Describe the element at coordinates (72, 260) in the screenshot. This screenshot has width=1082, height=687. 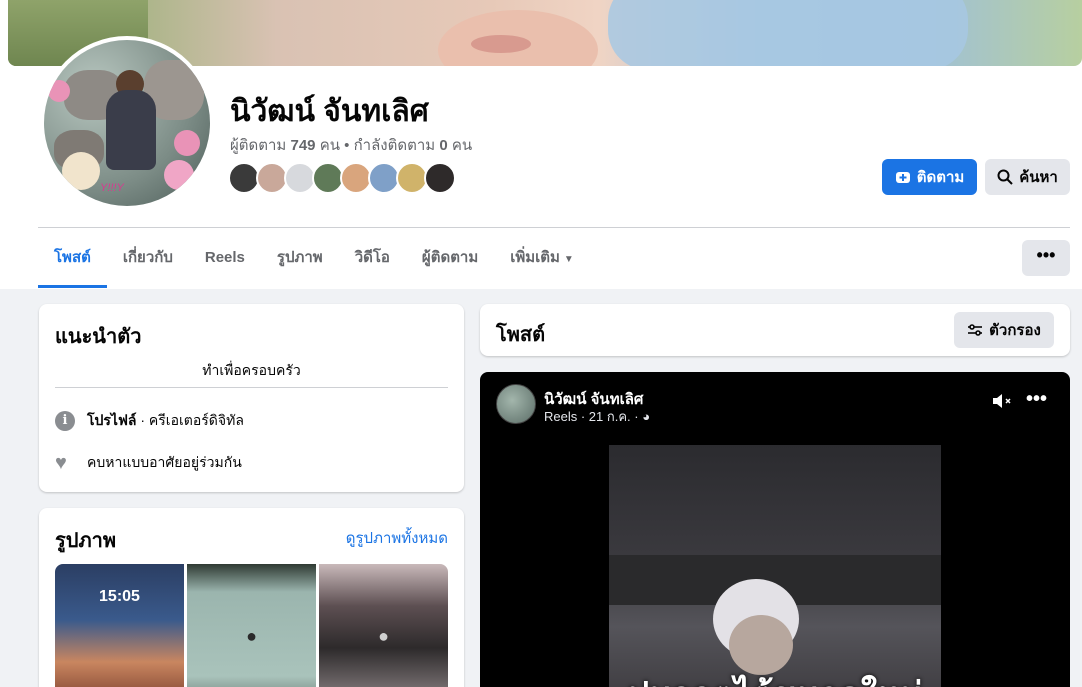
I see `tab-posts: โพสต์` at that location.